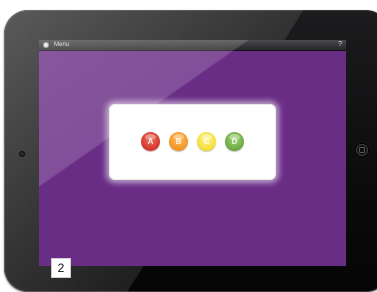 The height and width of the screenshot is (292, 377). What do you see at coordinates (61, 268) in the screenshot?
I see `page-number-label: 2` at bounding box center [61, 268].